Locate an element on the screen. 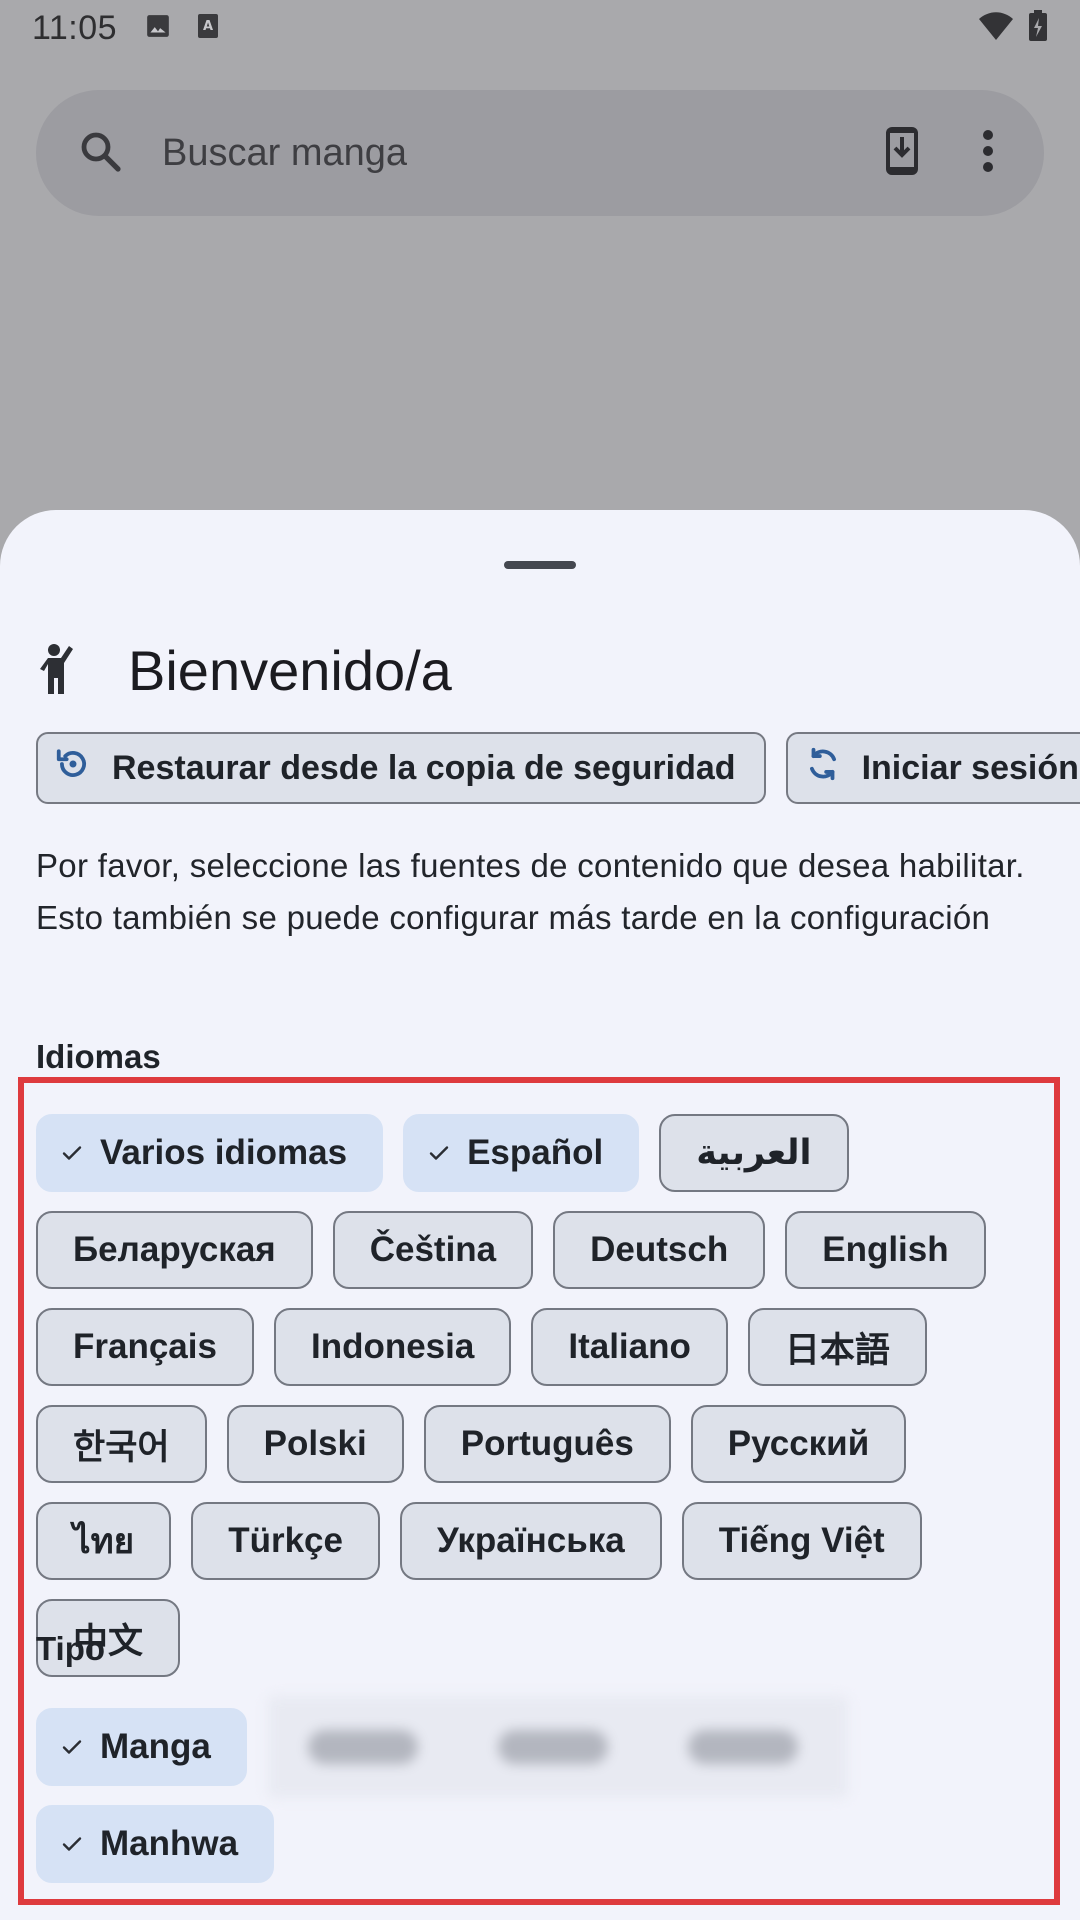  language-chip-2: العربية is located at coordinates (754, 1153).